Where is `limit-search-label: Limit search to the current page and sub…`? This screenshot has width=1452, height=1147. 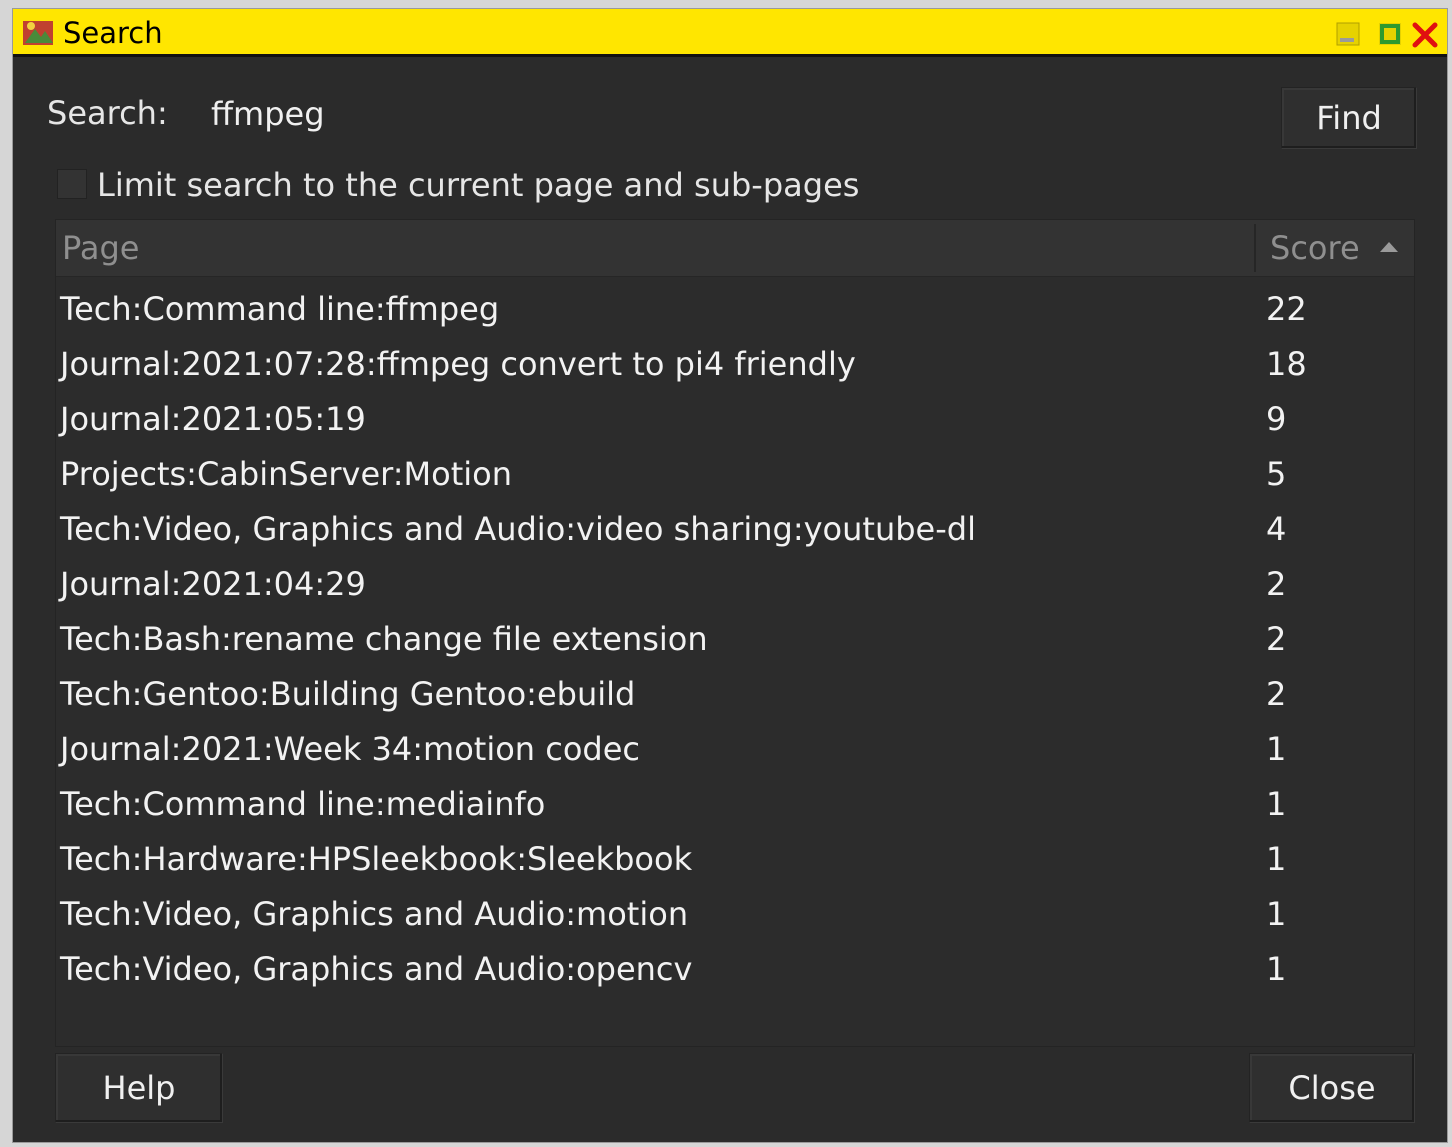 limit-search-label: Limit search to the current page and sub… is located at coordinates (478, 185).